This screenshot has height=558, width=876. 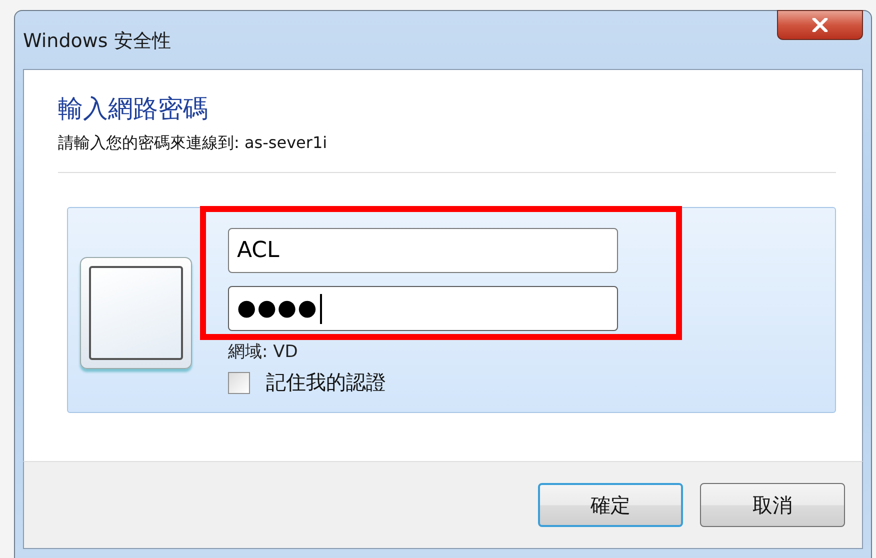 I want to click on password-field: ●●●●, so click(x=423, y=308).